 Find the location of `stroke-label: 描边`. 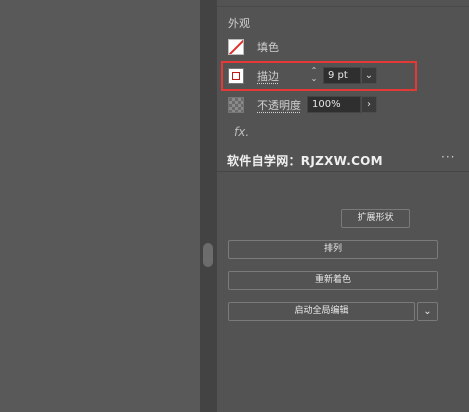

stroke-label: 描边 is located at coordinates (268, 76).